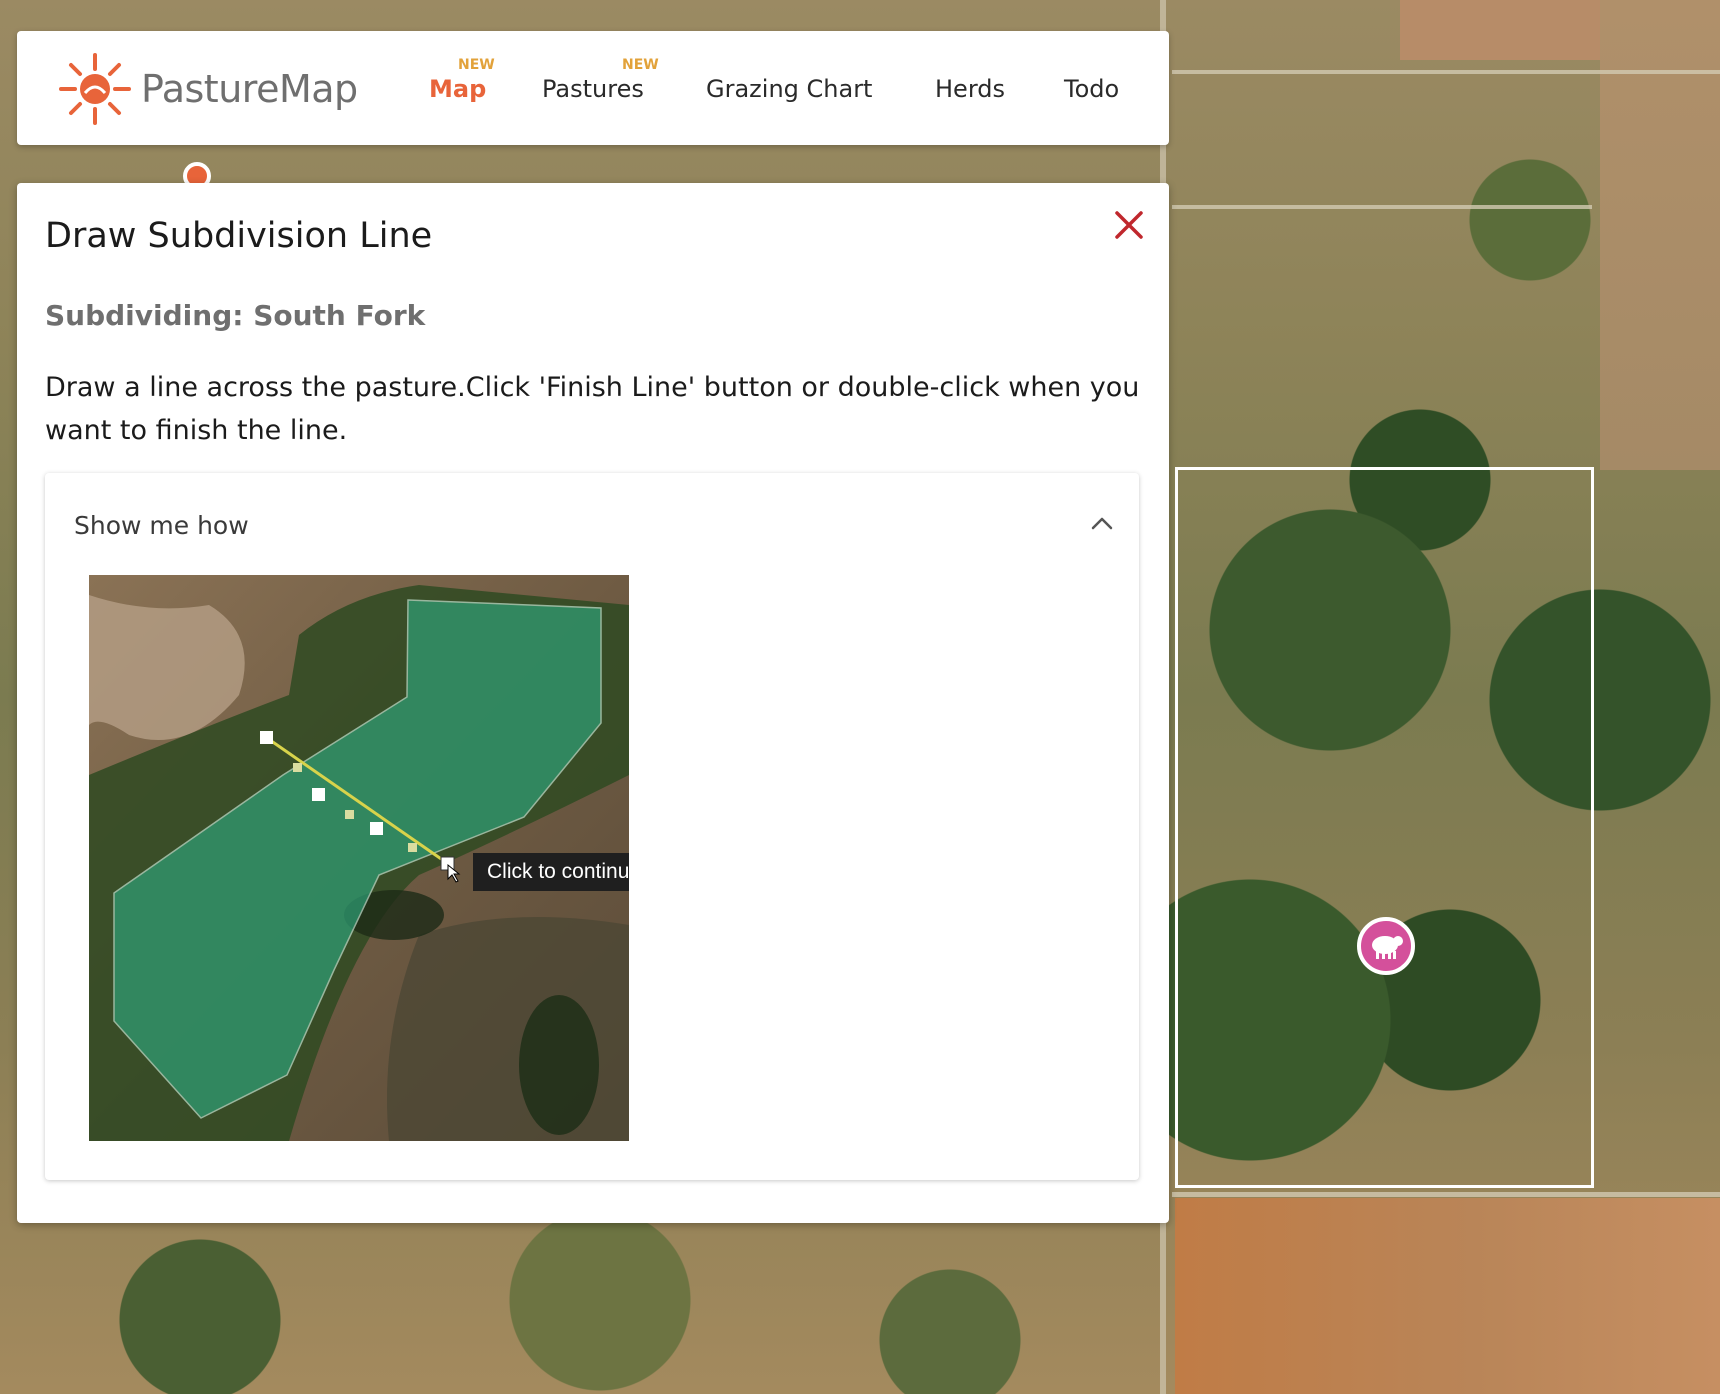 The width and height of the screenshot is (1720, 1394). I want to click on logo-text: PastureMap, so click(249, 89).